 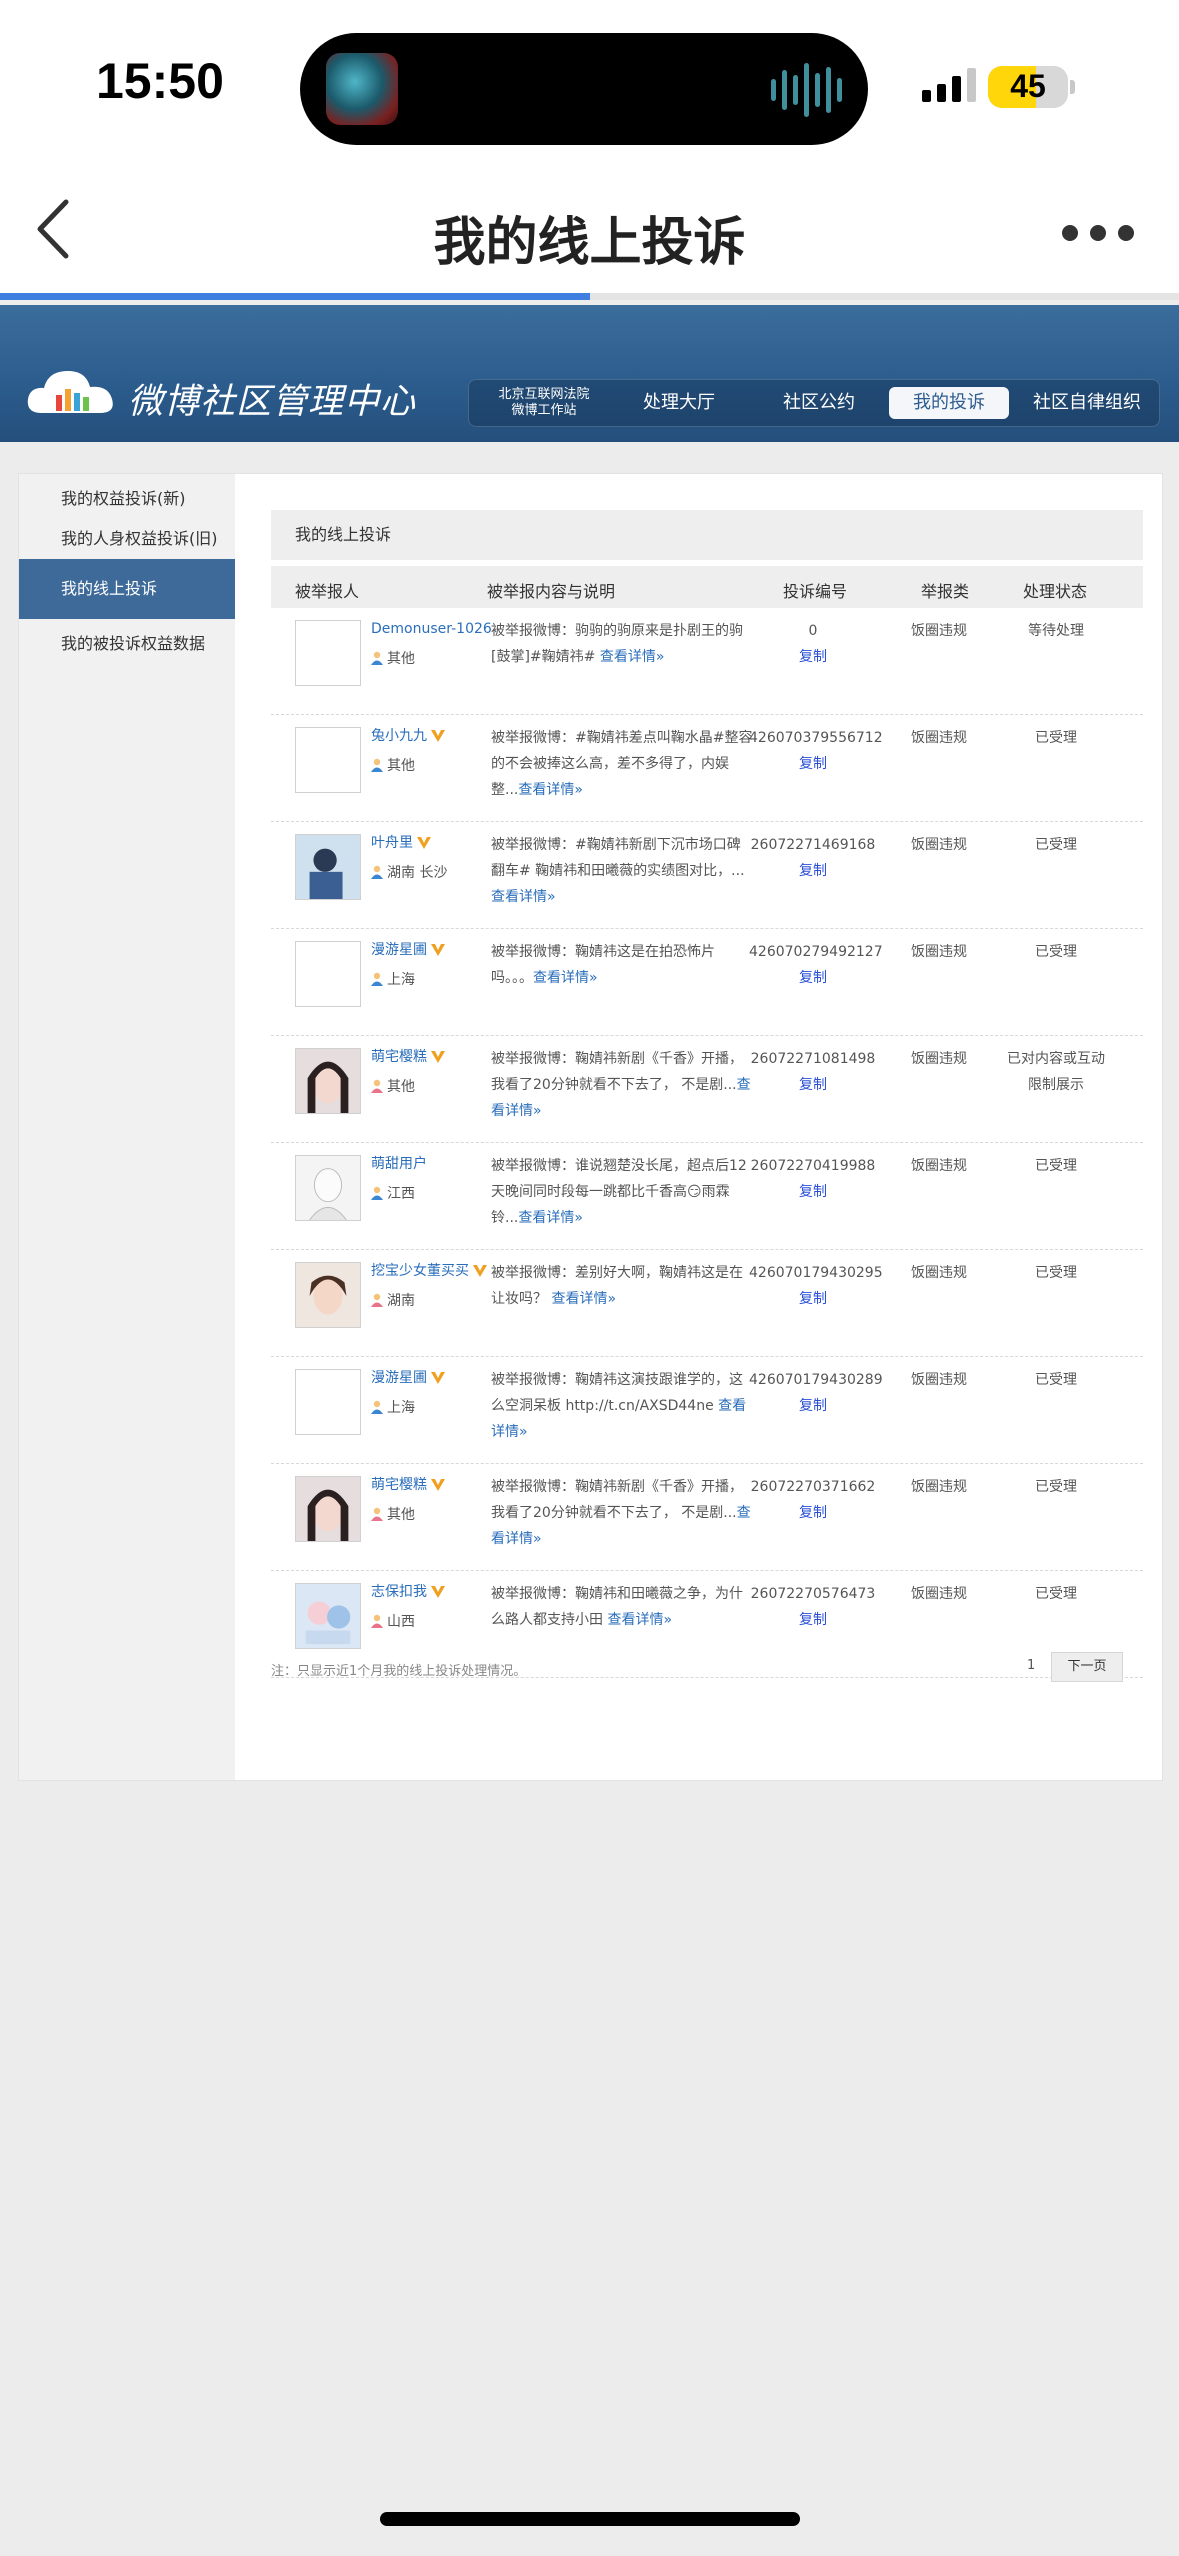 What do you see at coordinates (434, 843) in the screenshot?
I see `reported-user-name: 叶舟里` at bounding box center [434, 843].